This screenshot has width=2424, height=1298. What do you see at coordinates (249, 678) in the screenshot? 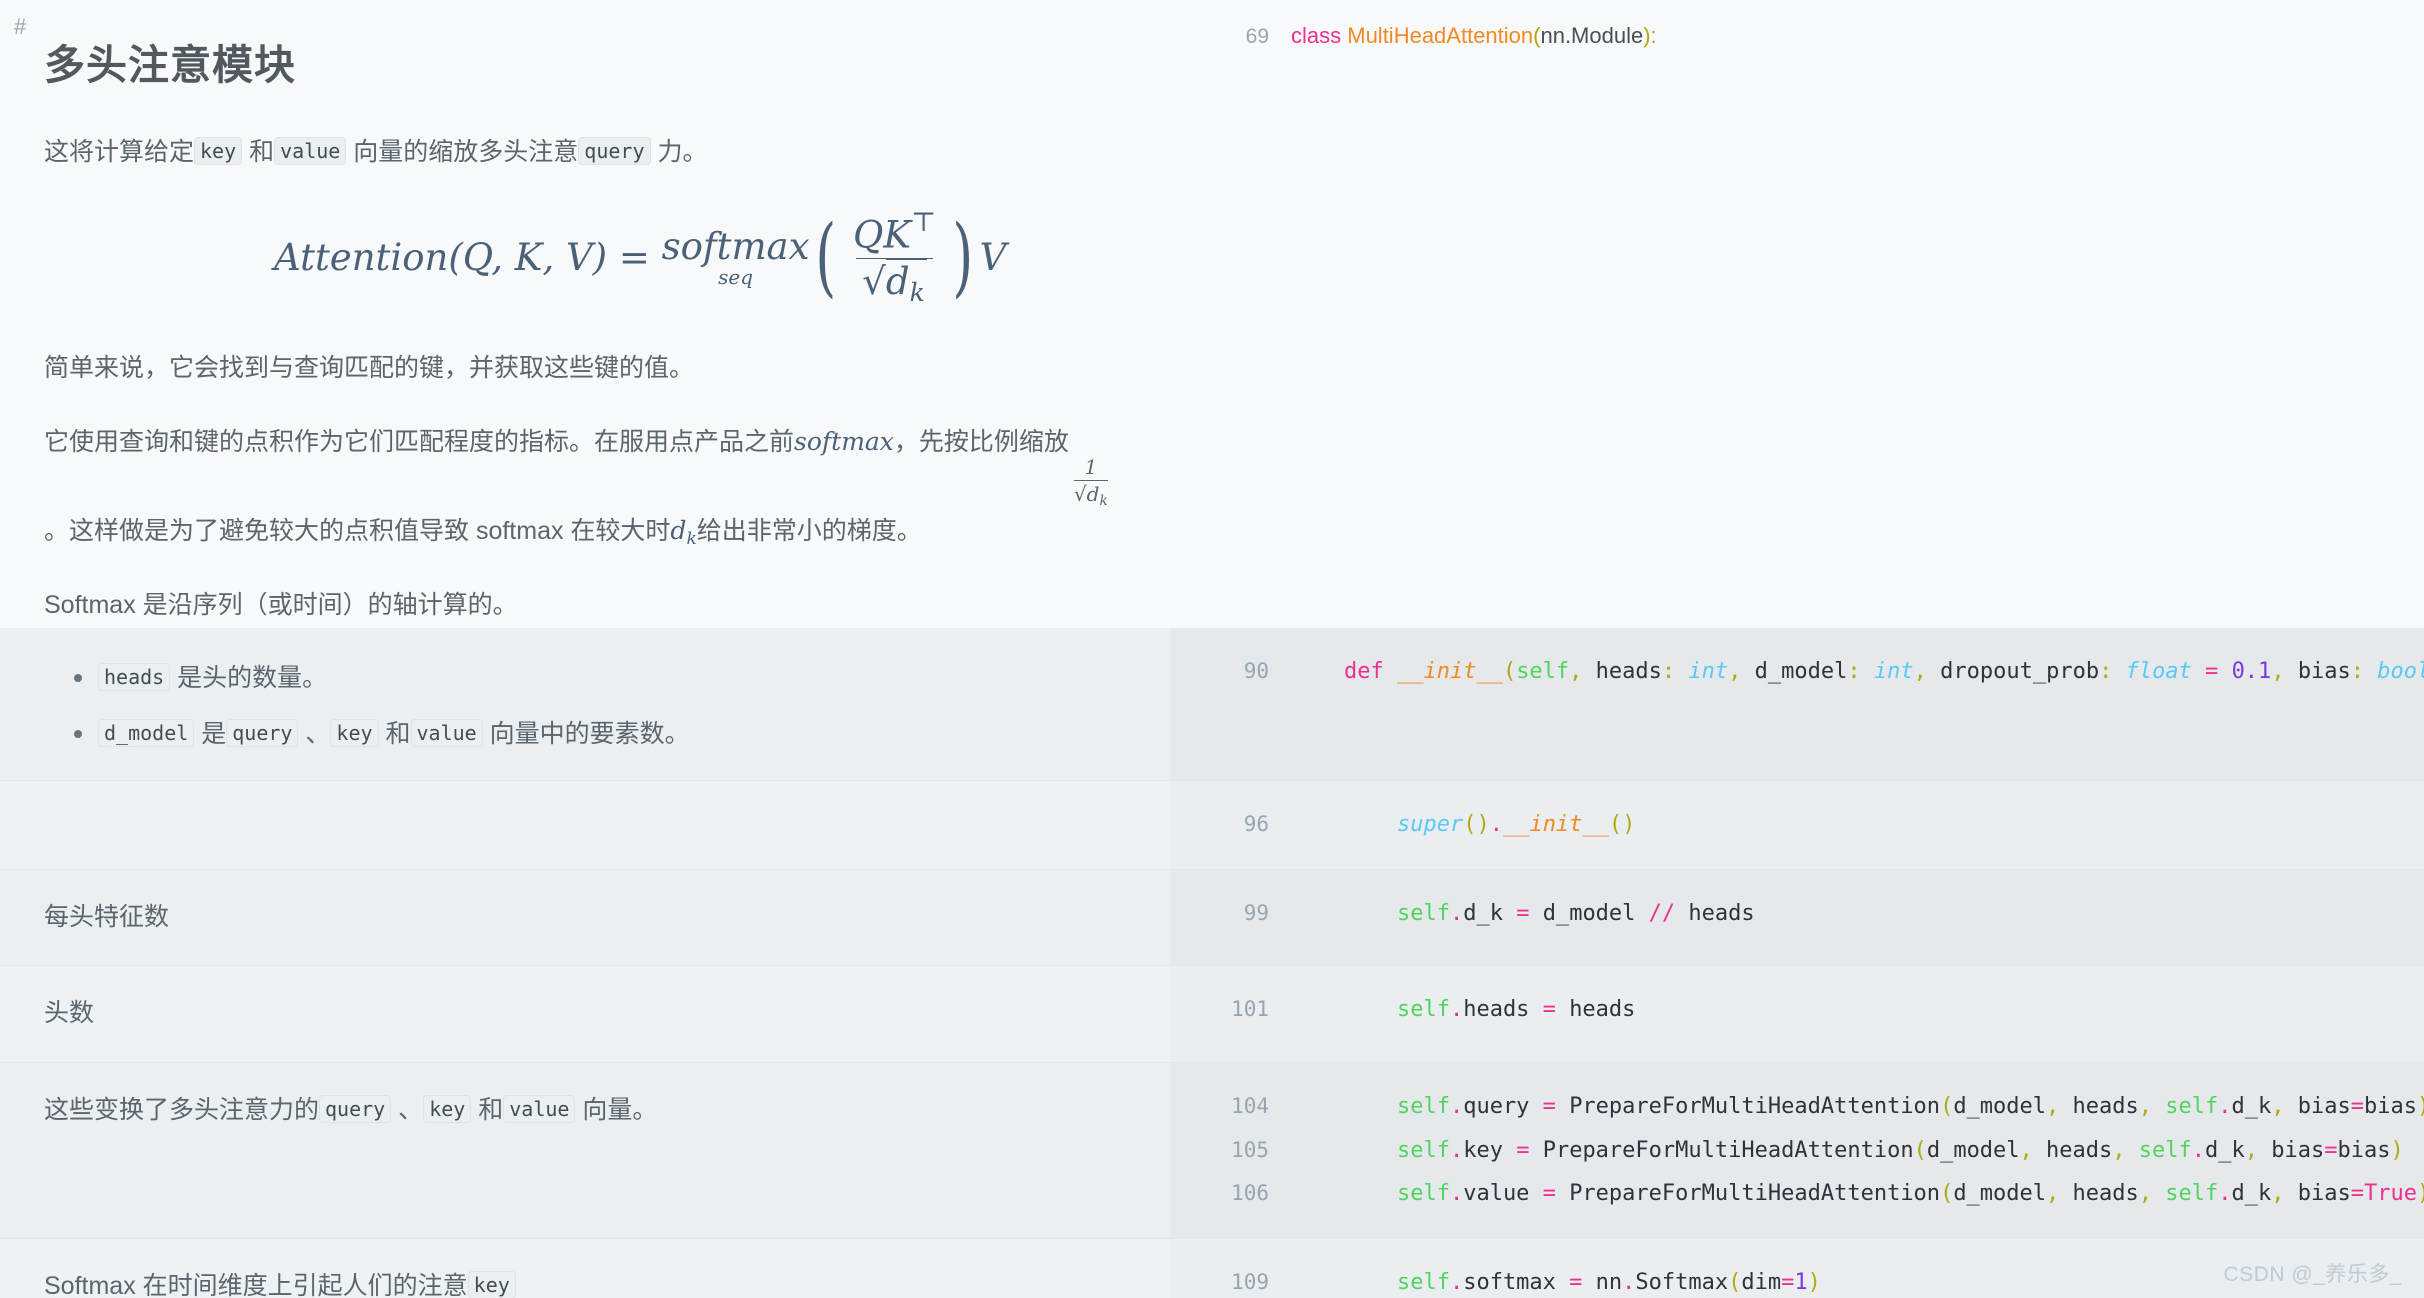
I see `bullet-text: 是头的数量。` at bounding box center [249, 678].